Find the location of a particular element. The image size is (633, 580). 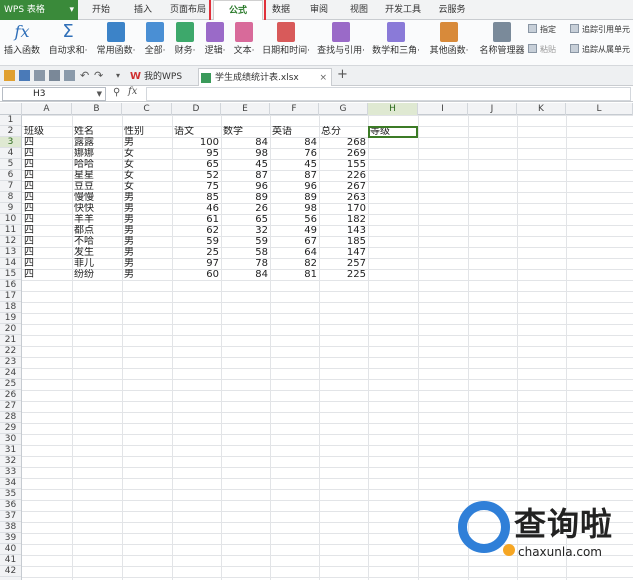

row-header-7: 7 is located at coordinates (10, 186).